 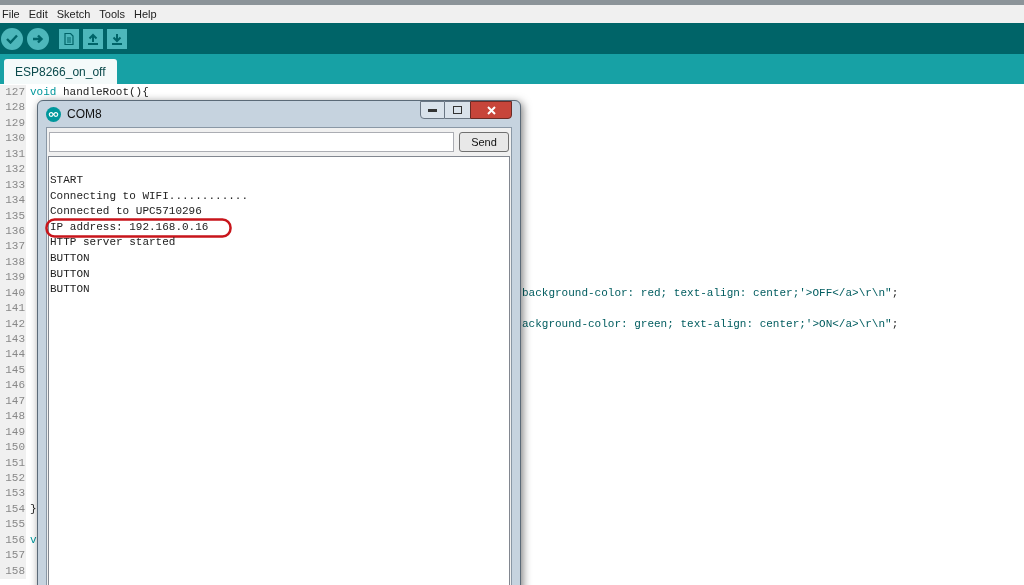 I want to click on maximize-button, so click(x=457, y=110).